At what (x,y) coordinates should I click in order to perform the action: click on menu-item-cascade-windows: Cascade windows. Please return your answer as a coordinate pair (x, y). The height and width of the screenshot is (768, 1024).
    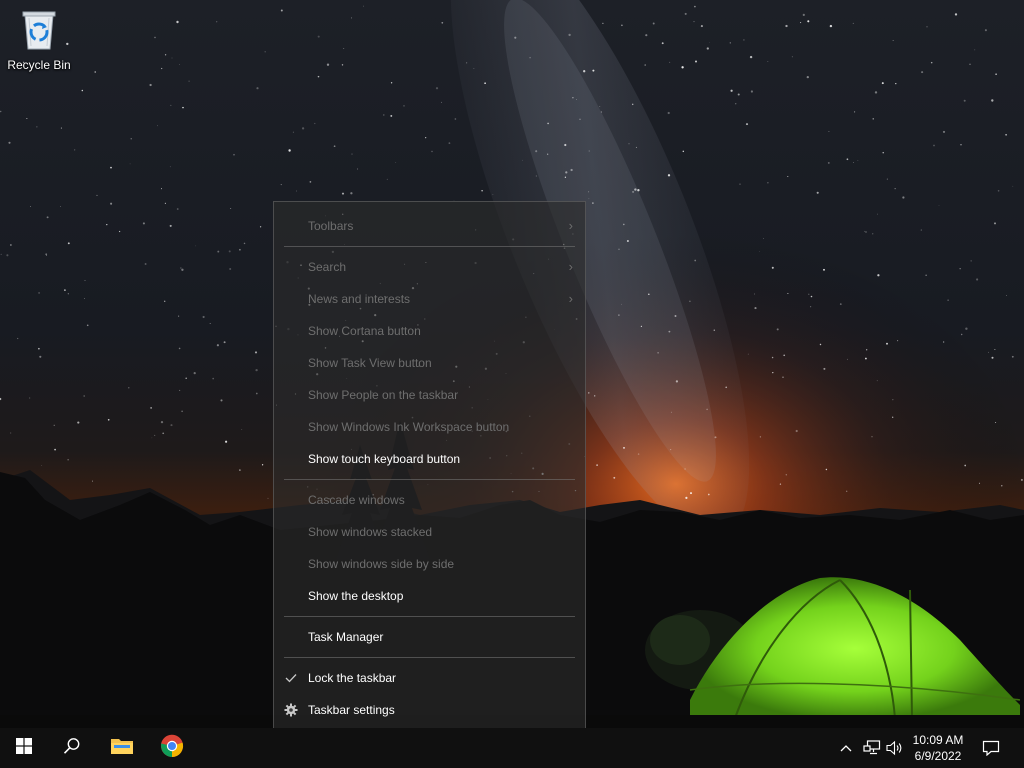
    Looking at the image, I should click on (429, 500).